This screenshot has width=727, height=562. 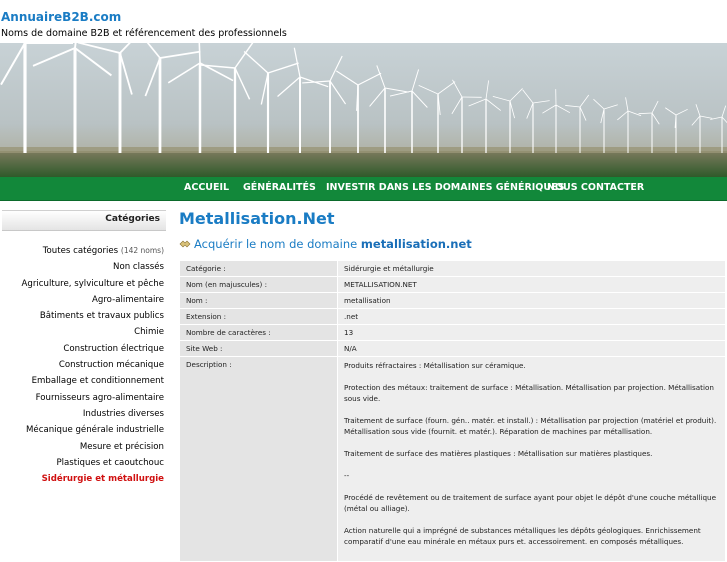 I want to click on category-all: Toutes catégories (142 noms), so click(x=82, y=251).